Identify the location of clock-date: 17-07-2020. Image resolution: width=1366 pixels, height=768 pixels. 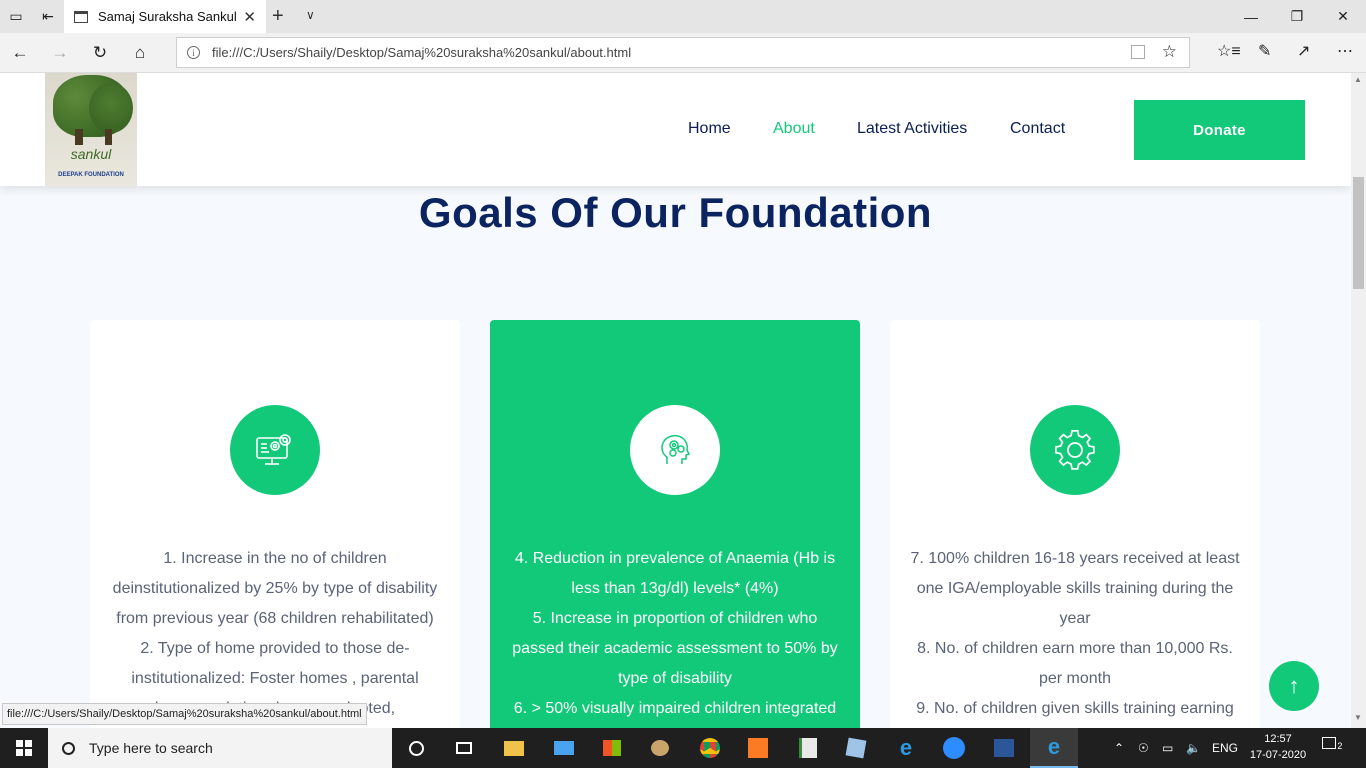
(1278, 755).